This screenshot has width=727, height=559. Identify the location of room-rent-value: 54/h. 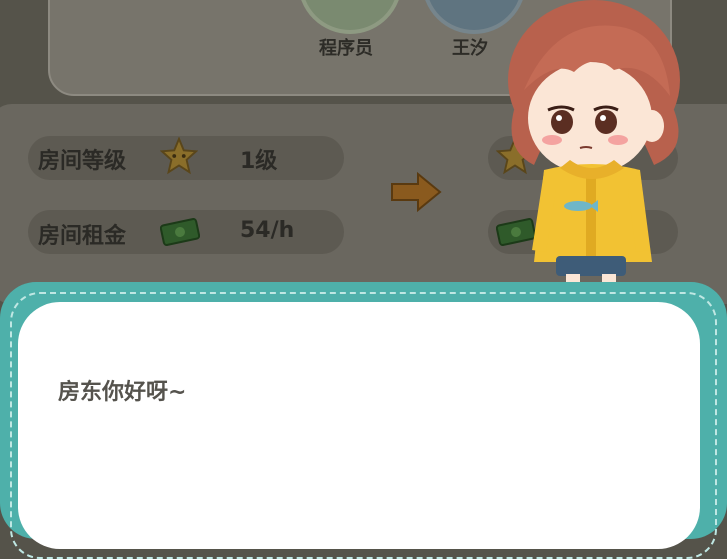
(267, 230).